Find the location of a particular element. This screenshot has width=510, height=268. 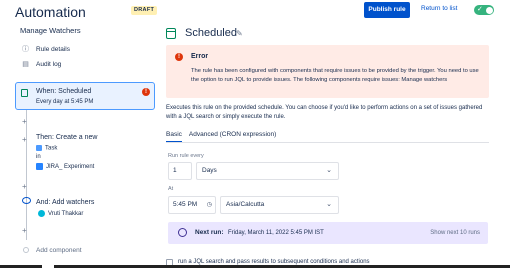

project-label: JIRA_ Experiment is located at coordinates (70, 167).